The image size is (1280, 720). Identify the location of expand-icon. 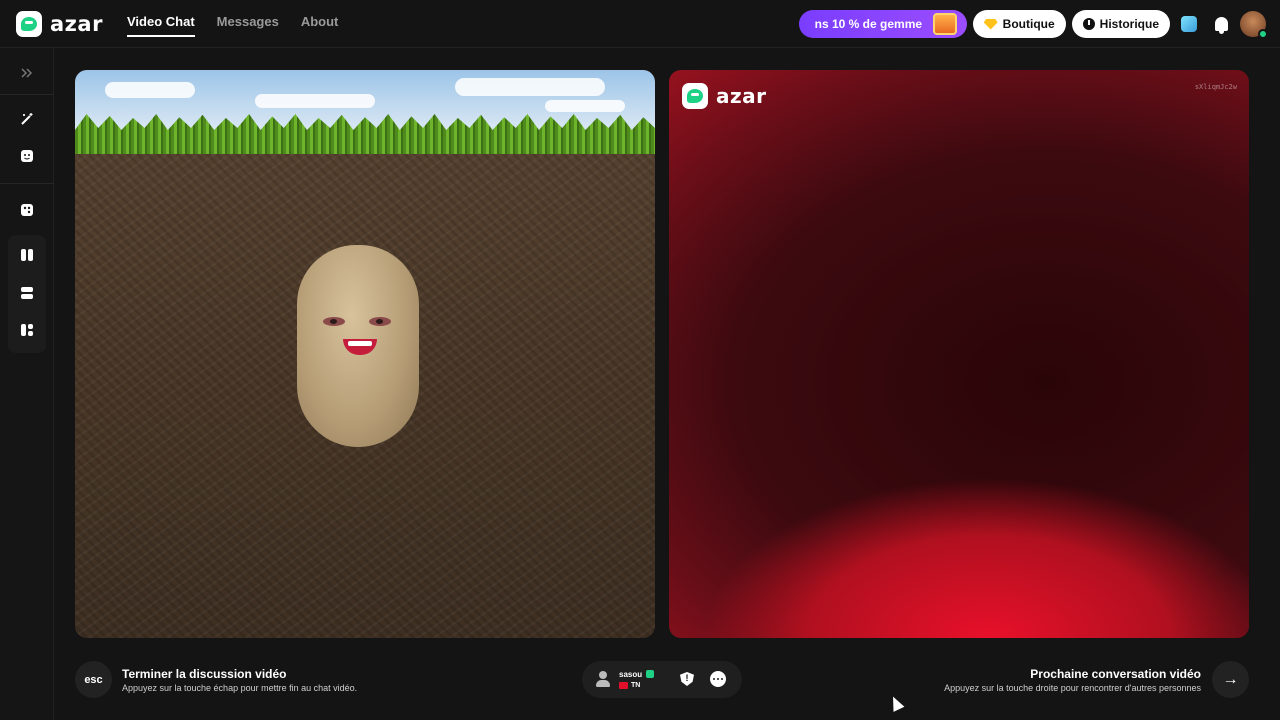
(27, 73).